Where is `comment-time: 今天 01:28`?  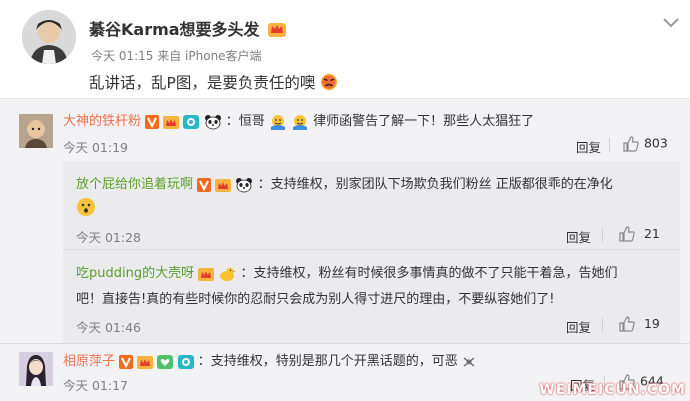
comment-time: 今天 01:28 is located at coordinates (108, 237).